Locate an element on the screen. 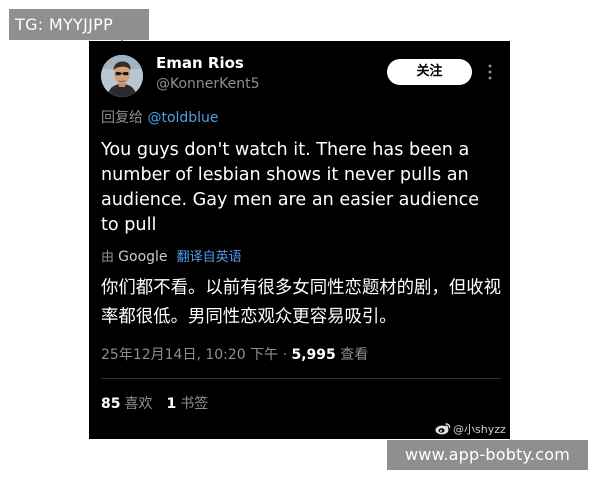 Image resolution: width=600 pixels, height=480 pixels. watermark-text: @小shyzz is located at coordinates (479, 429).